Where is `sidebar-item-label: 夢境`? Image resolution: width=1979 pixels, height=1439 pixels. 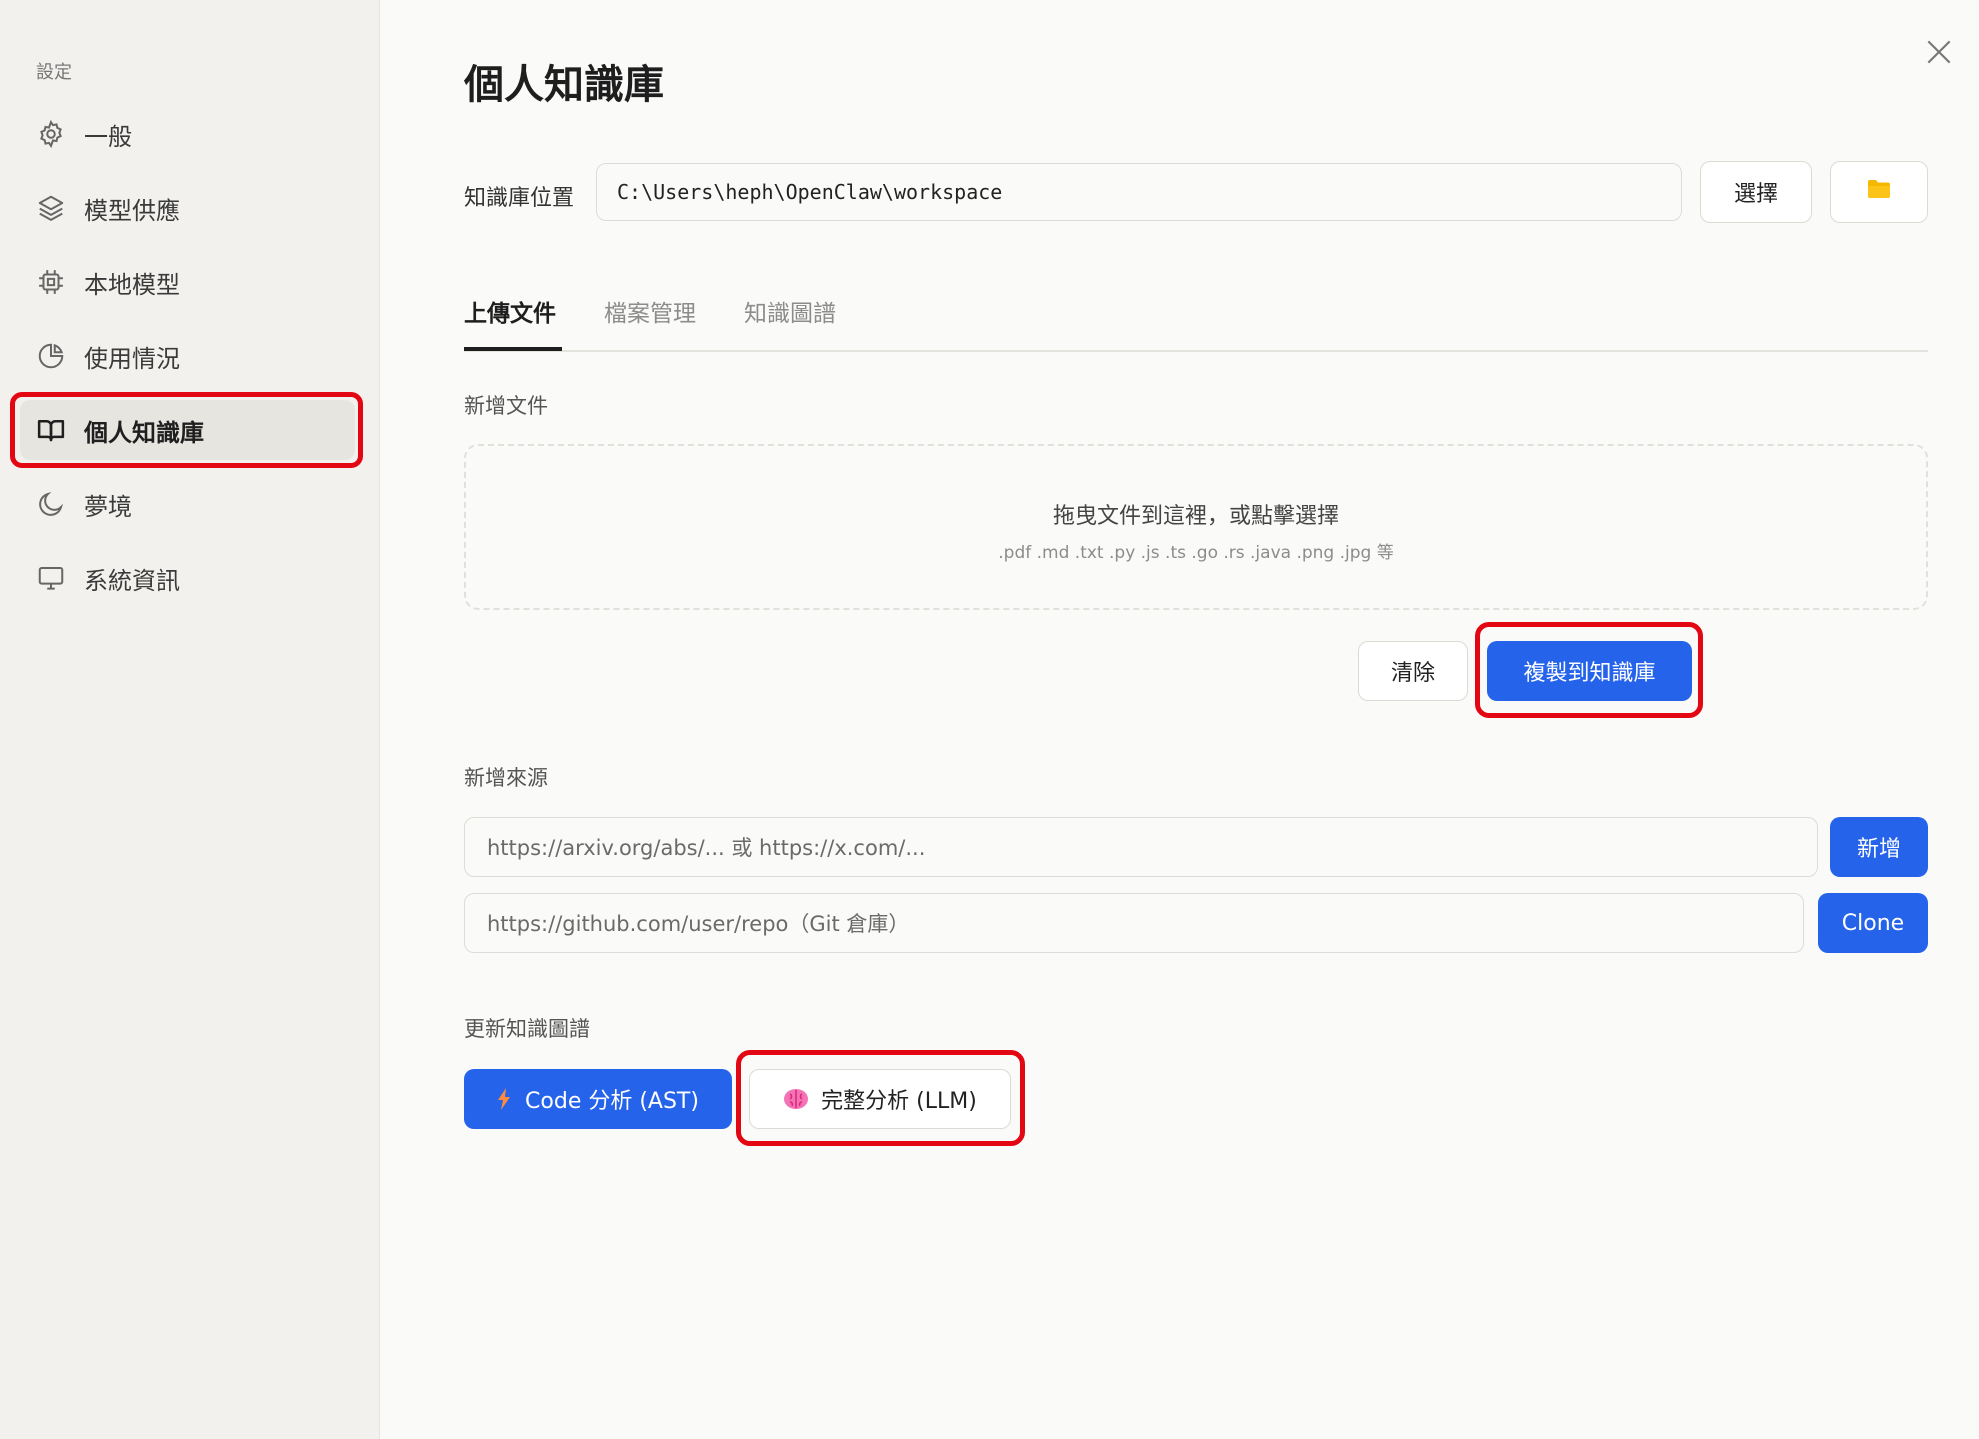
sidebar-item-label: 夢境 is located at coordinates (108, 506).